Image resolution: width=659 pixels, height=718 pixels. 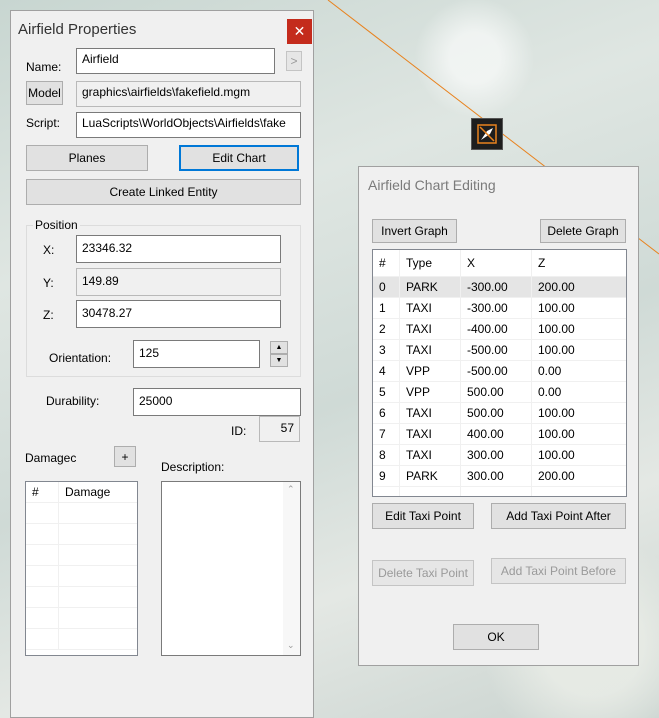 What do you see at coordinates (73, 401) in the screenshot?
I see `durability-label: Durability:` at bounding box center [73, 401].